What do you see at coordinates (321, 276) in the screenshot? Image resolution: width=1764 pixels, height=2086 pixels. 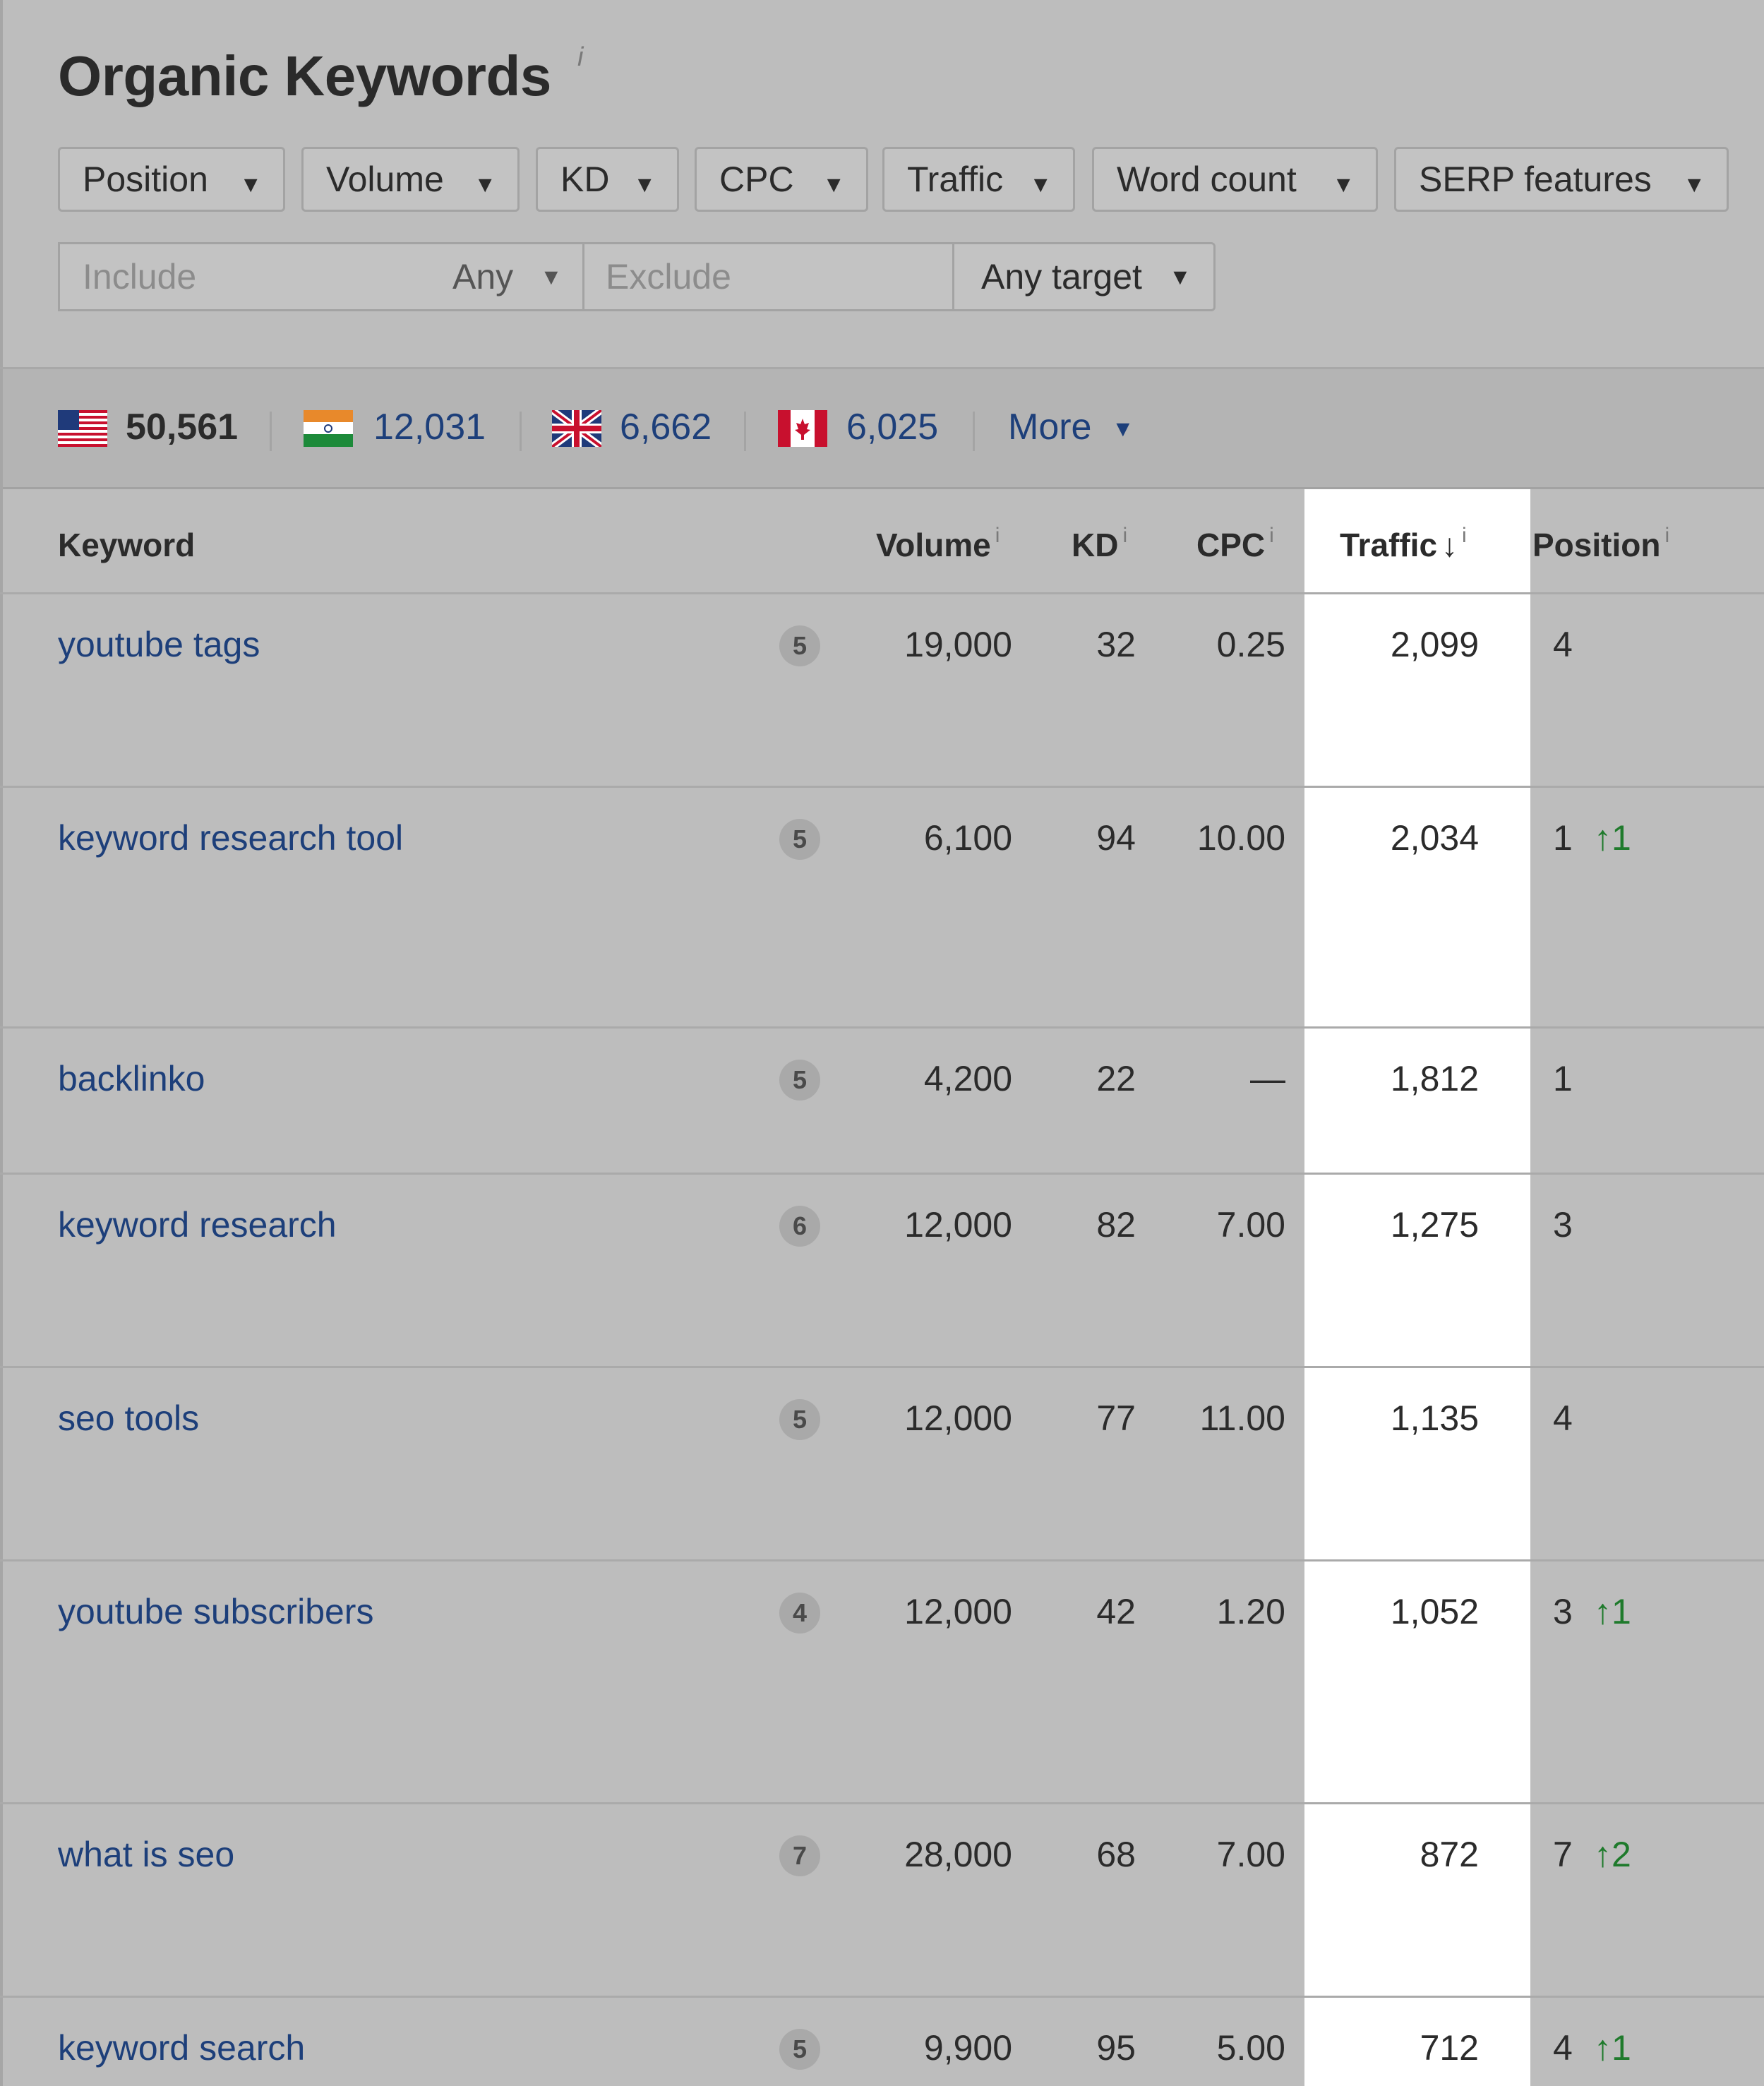 I see `include-input: Include Any ▼` at bounding box center [321, 276].